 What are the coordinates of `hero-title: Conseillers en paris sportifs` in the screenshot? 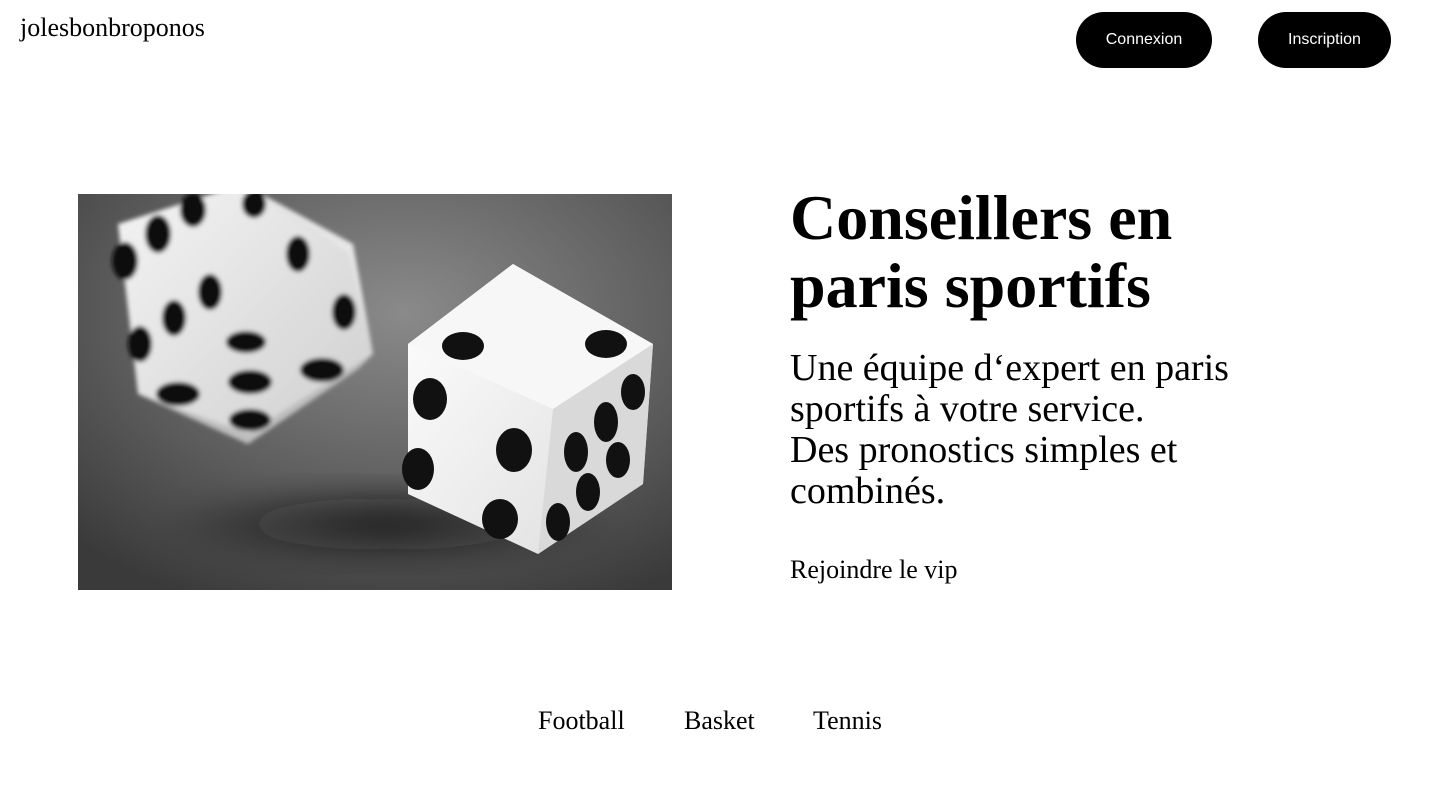 It's located at (981, 251).